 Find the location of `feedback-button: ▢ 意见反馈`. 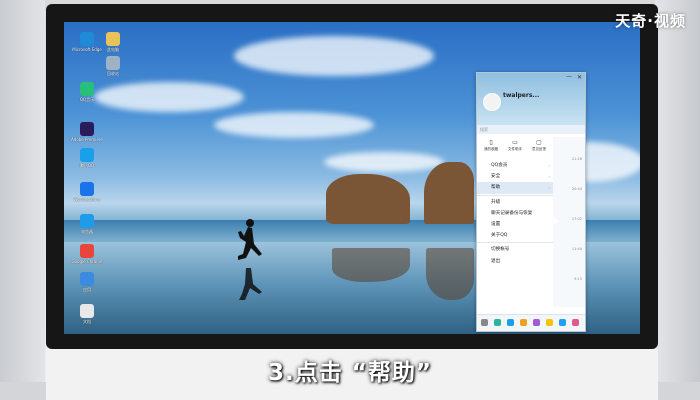

feedback-button: ▢ 意见反馈 is located at coordinates (539, 145).